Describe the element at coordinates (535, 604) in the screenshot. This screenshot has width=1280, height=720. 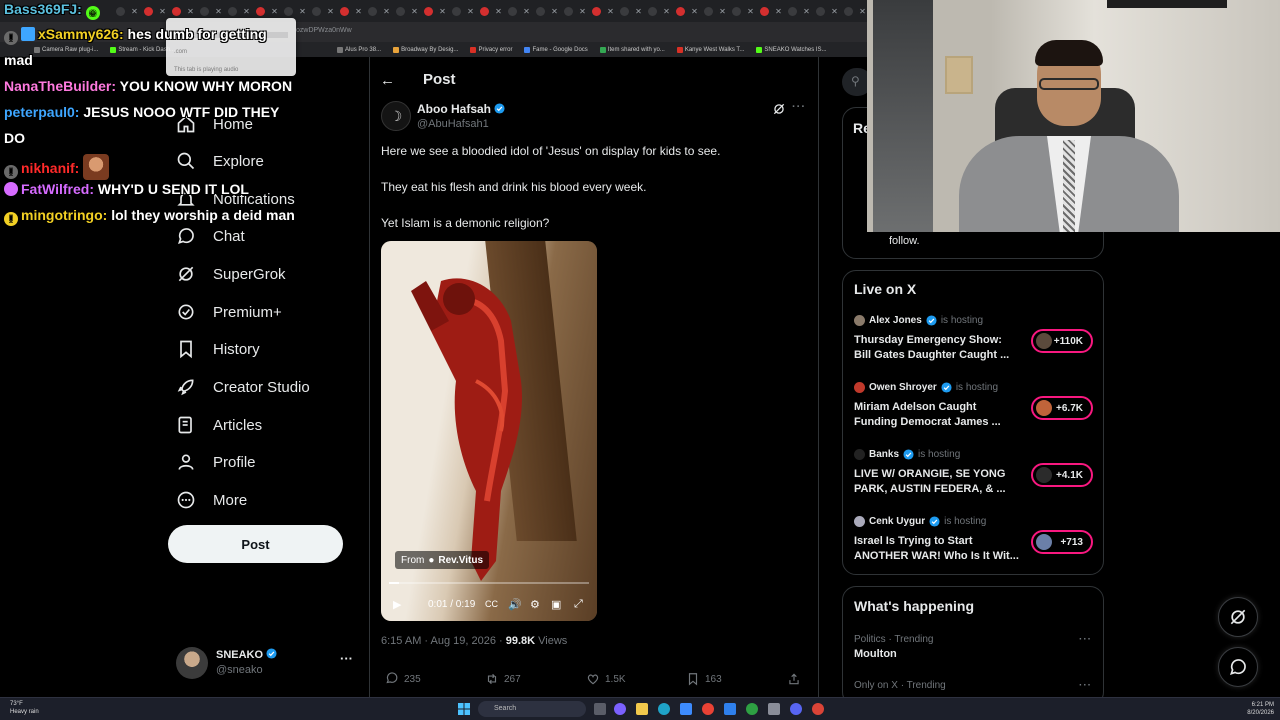
I see `settings-icon: ⚙` at that location.